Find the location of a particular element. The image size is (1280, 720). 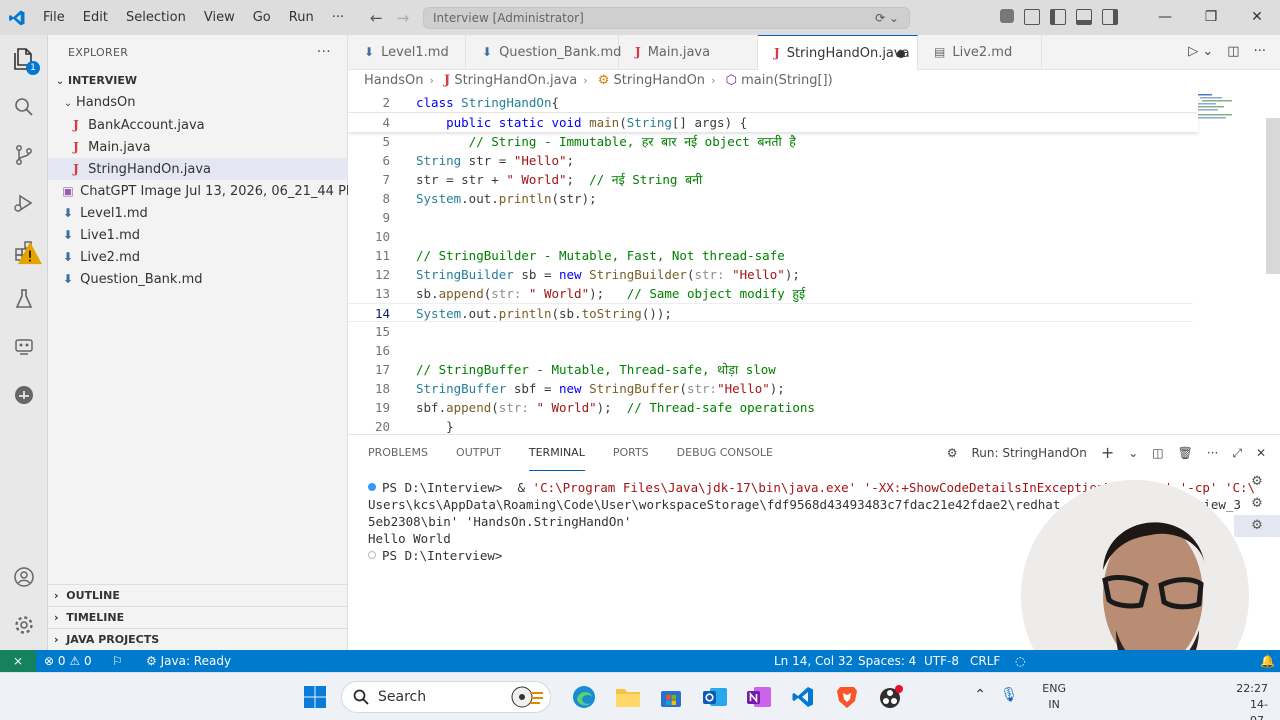

terminal-dropdown-chevron-icon: ⌄ is located at coordinates (1133, 453).